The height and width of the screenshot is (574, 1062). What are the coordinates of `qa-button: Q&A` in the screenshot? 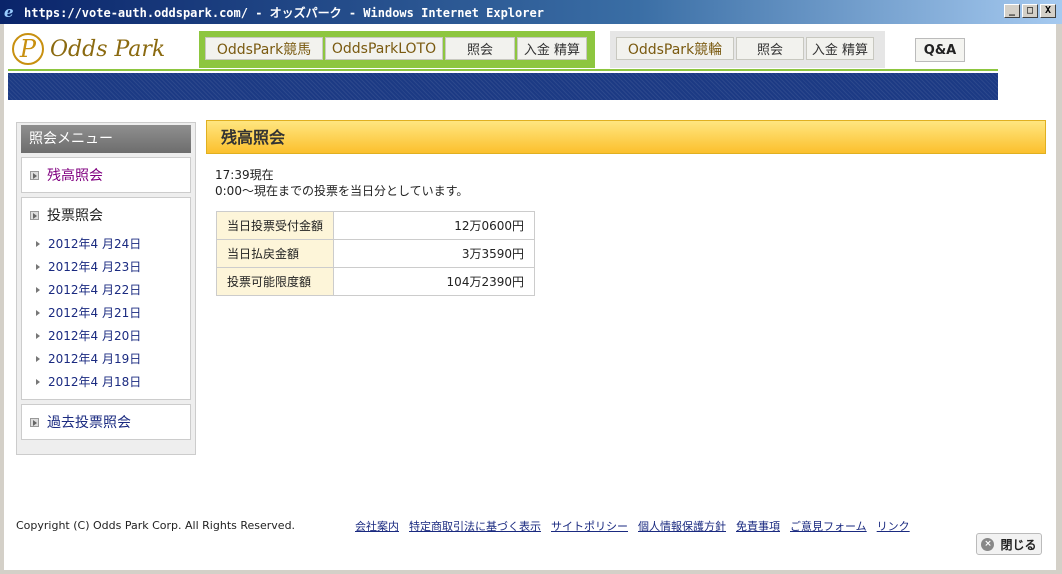 It's located at (940, 50).